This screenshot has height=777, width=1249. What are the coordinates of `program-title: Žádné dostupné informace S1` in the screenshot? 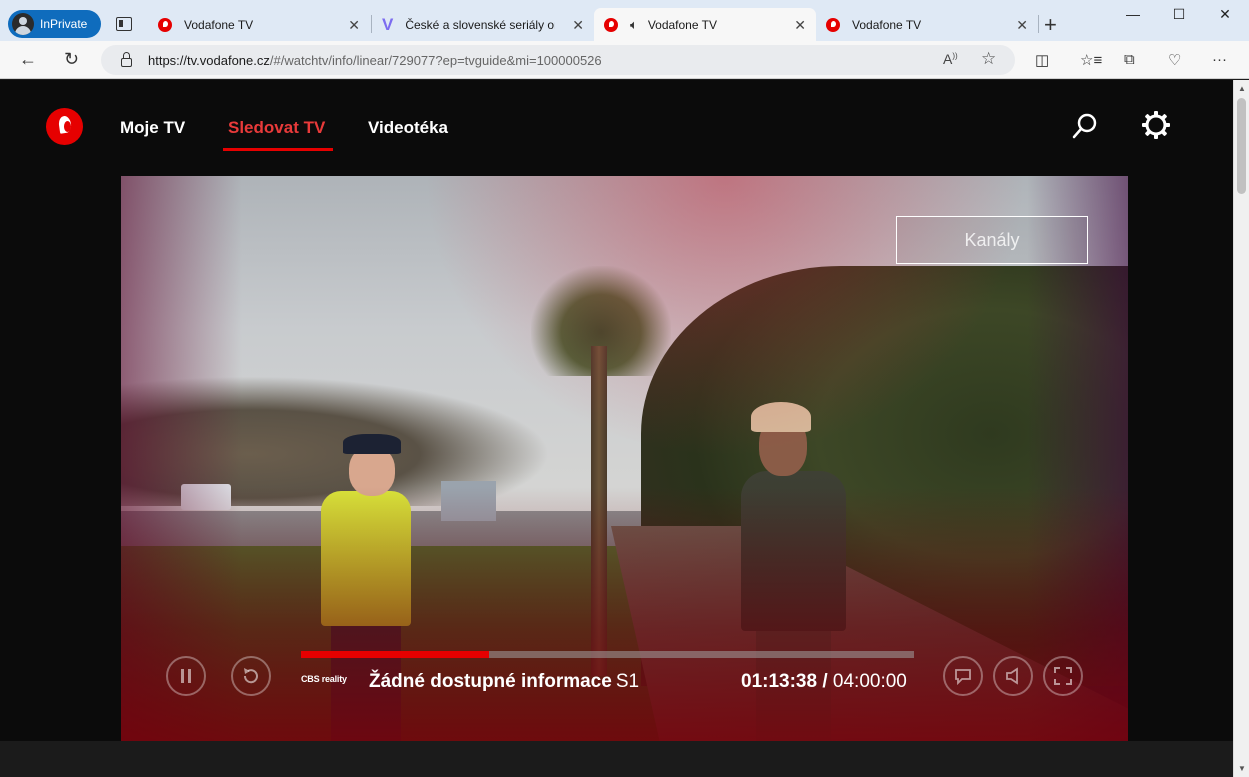 It's located at (504, 681).